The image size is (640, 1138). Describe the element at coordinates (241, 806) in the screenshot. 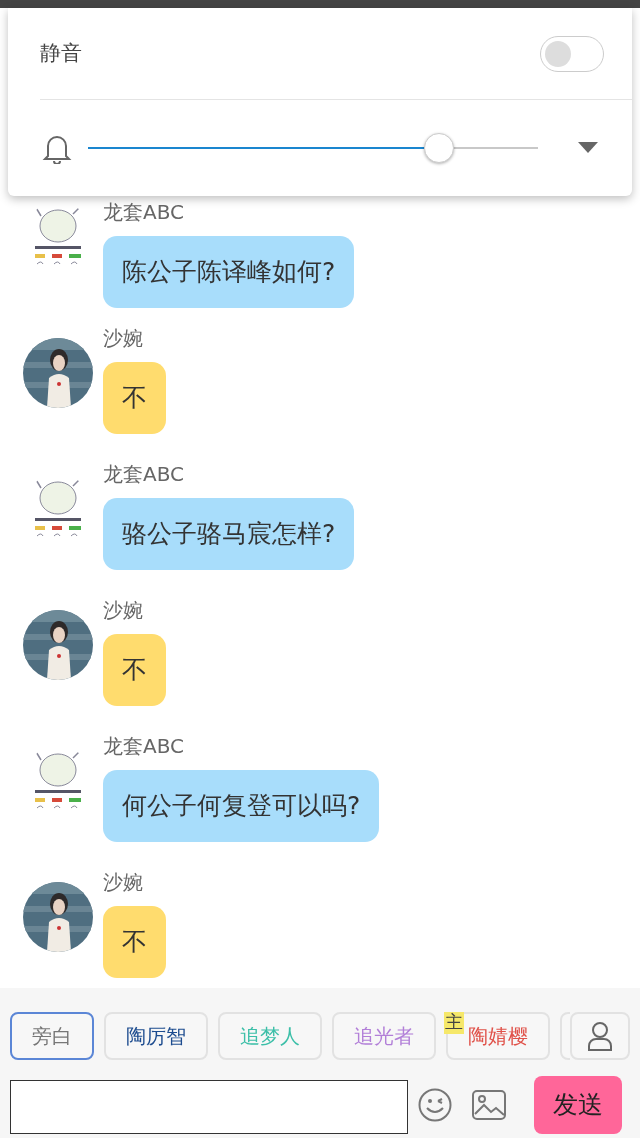

I see `message-bubble: 何公子何复登可以吗?` at that location.